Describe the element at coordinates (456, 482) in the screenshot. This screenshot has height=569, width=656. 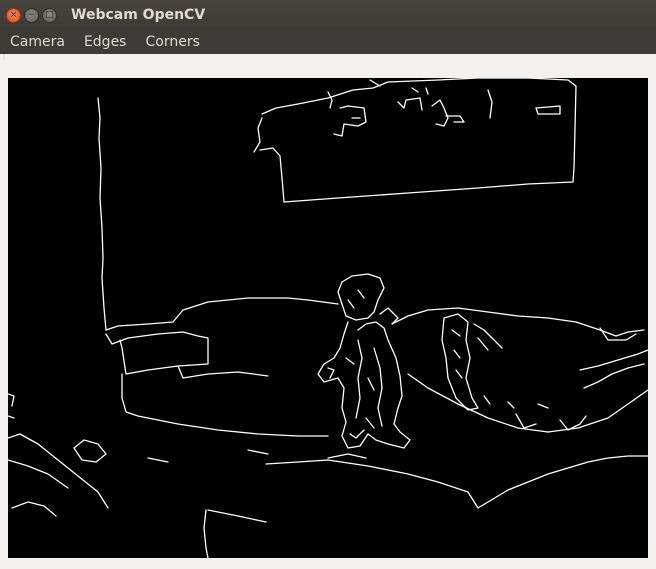
I see `edge-floor-center` at that location.